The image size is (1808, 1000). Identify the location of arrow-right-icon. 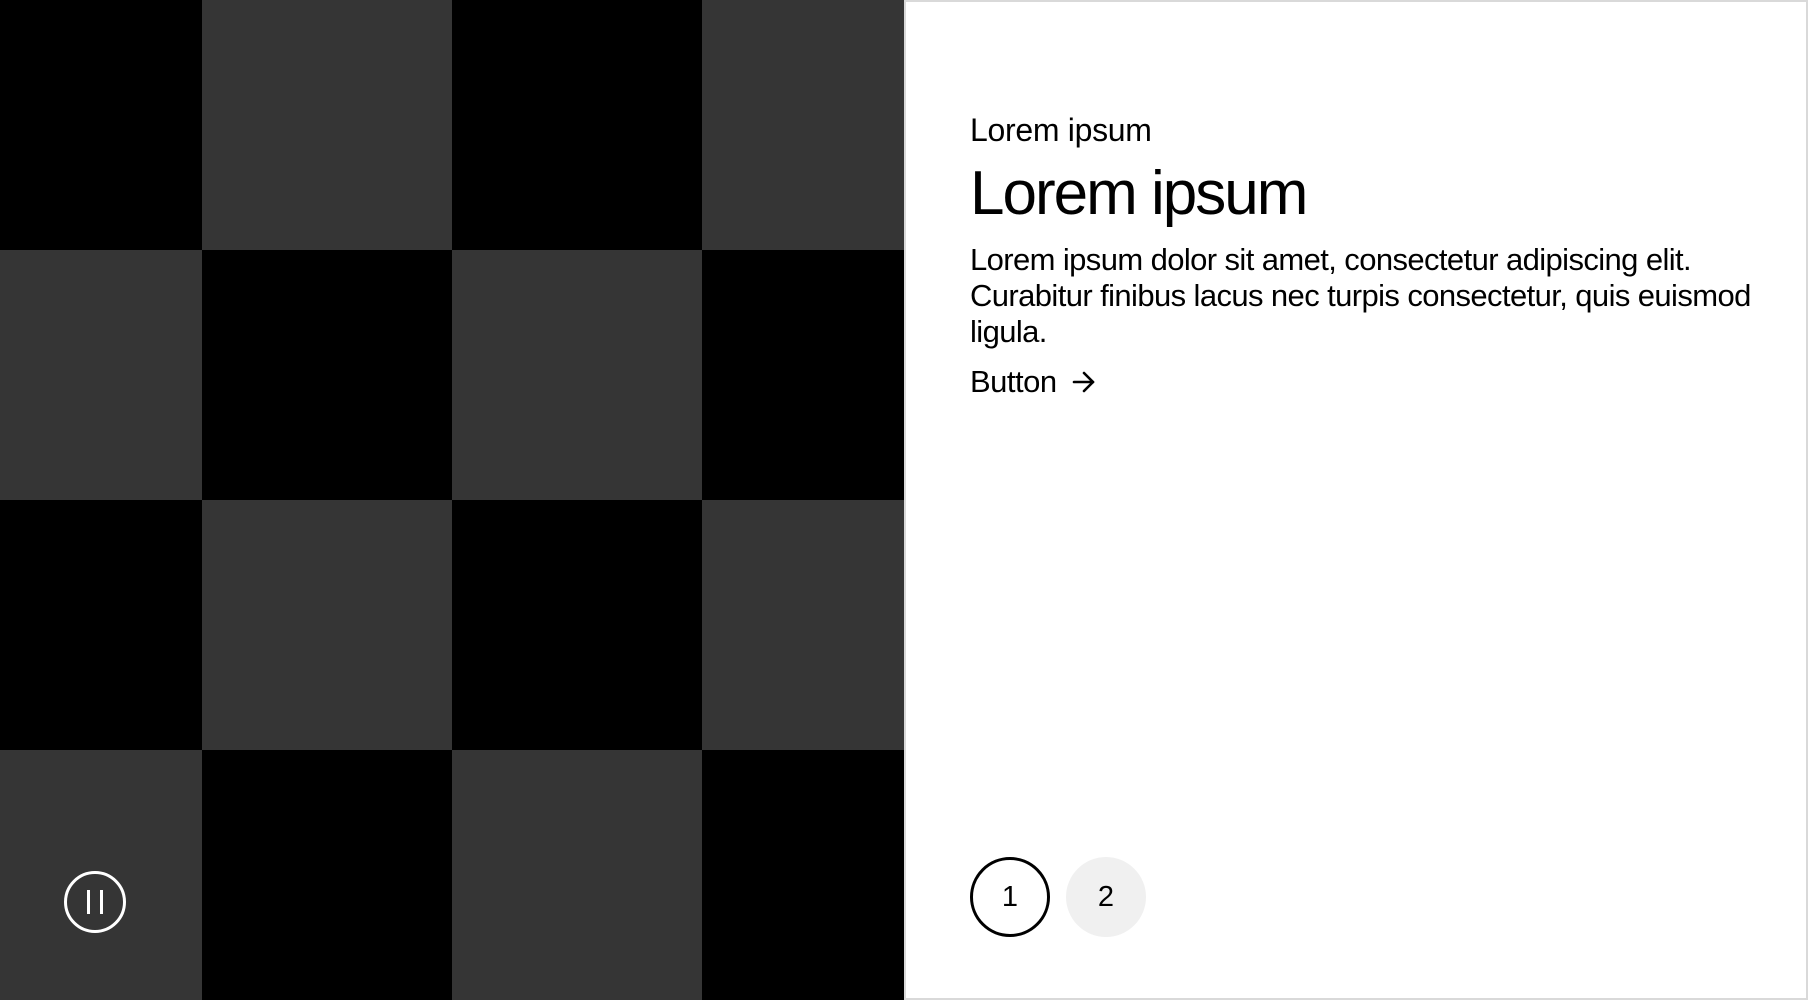
(1083, 382).